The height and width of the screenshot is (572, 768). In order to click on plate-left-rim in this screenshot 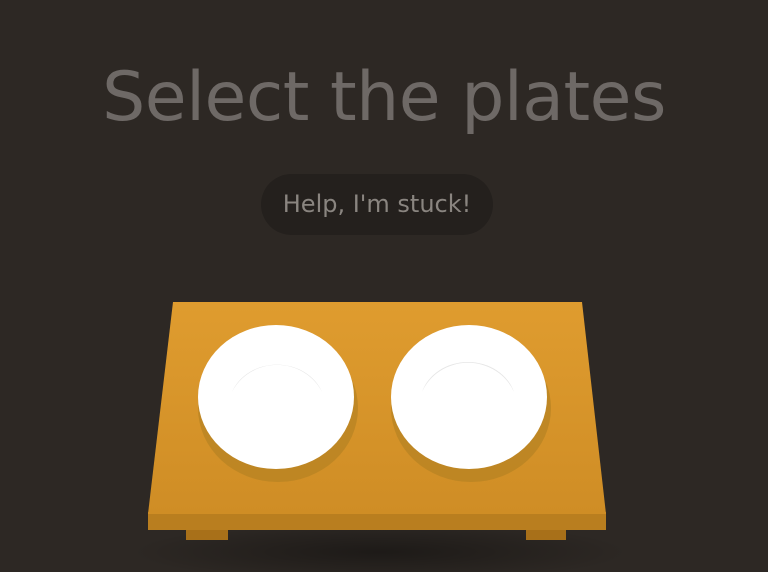, I will do `click(276, 397)`.